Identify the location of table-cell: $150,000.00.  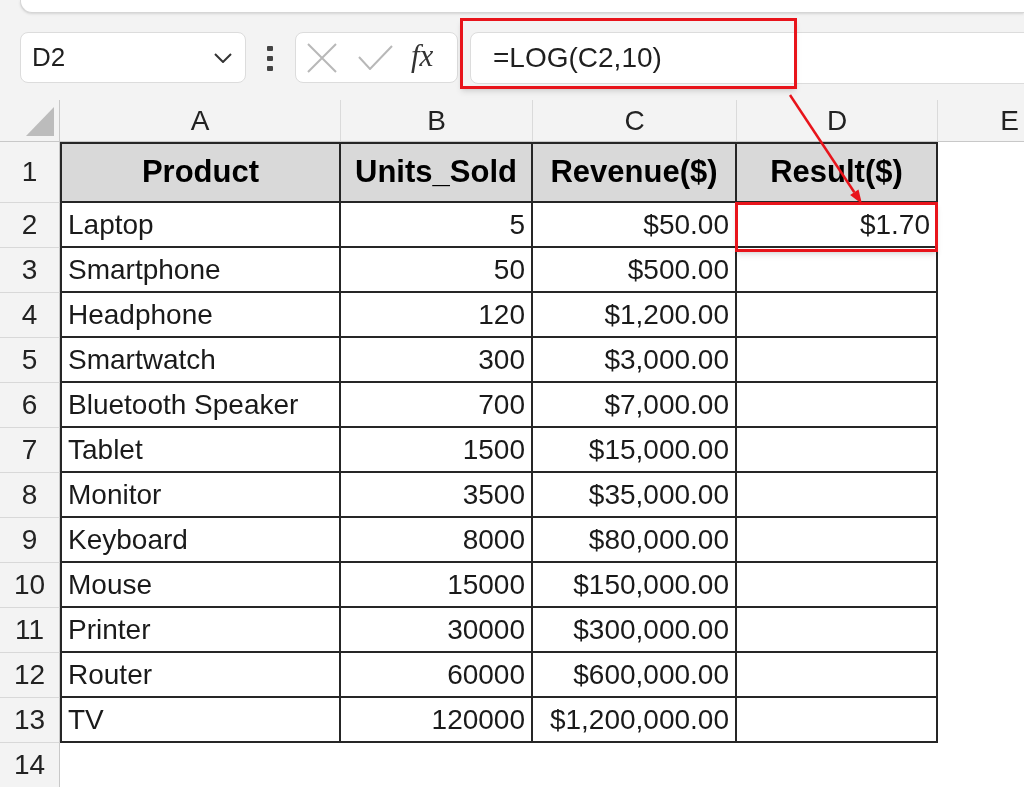
(635, 585).